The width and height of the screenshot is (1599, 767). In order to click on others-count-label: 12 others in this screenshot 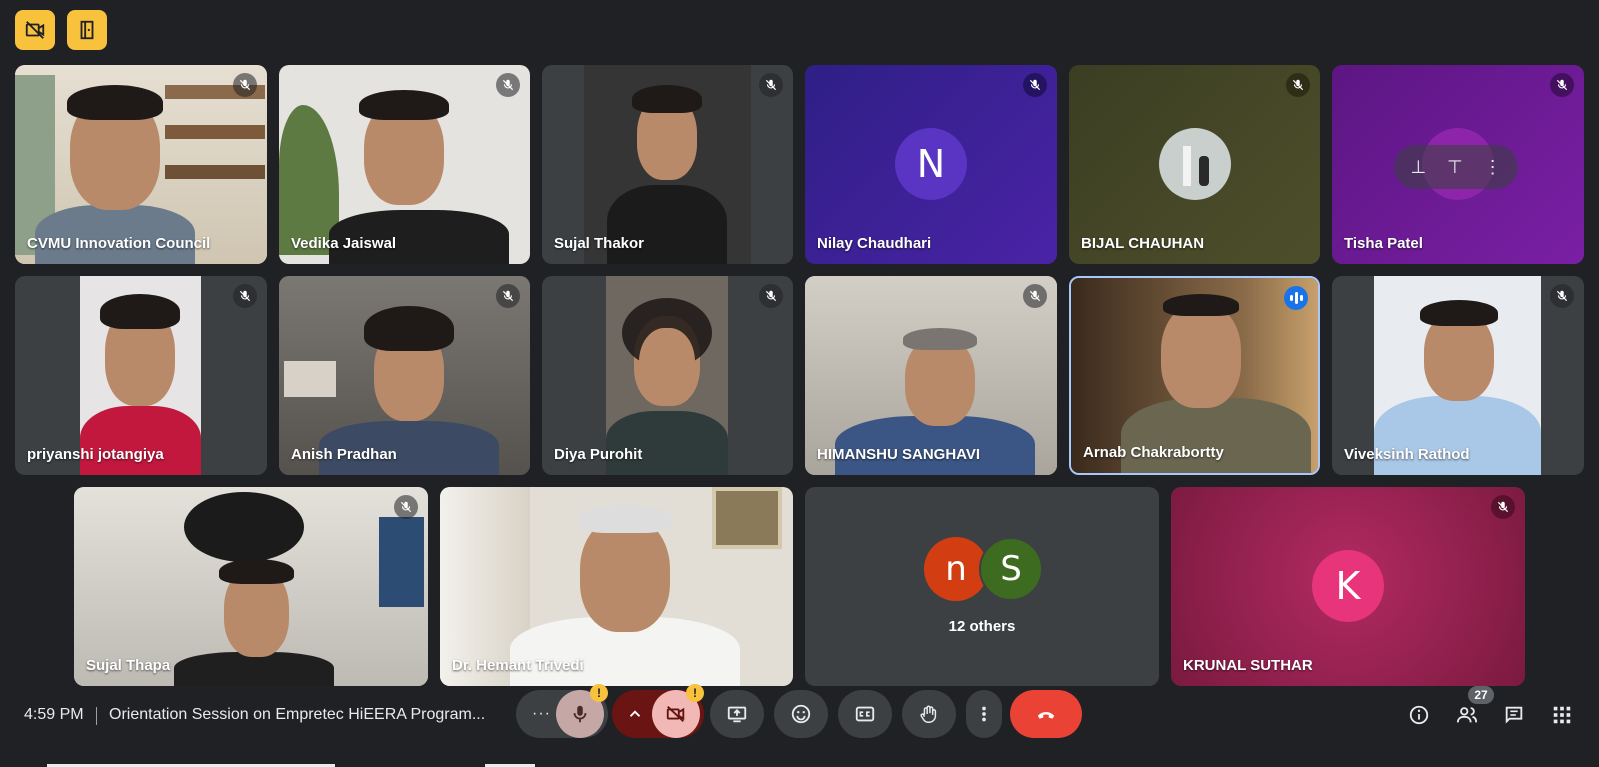, I will do `click(982, 626)`.